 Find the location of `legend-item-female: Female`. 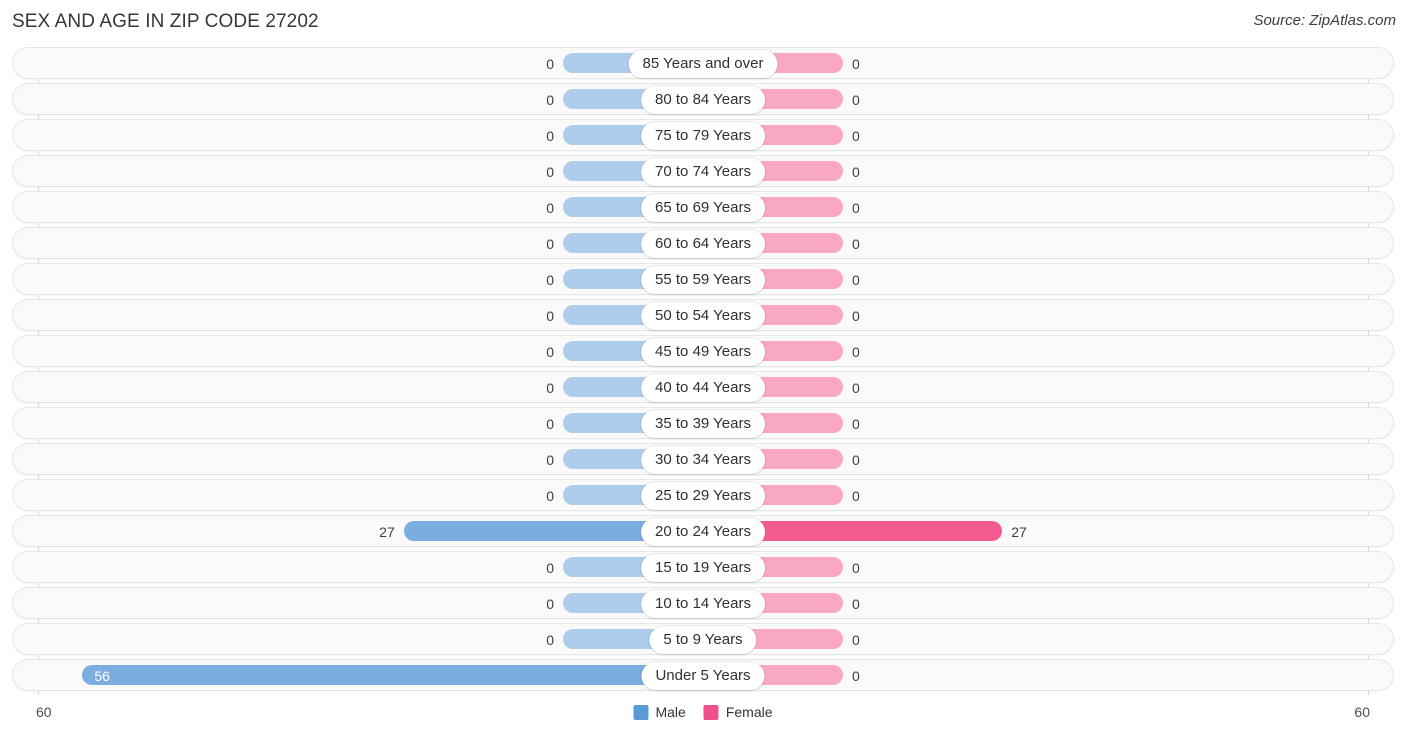

legend-item-female: Female is located at coordinates (738, 712).